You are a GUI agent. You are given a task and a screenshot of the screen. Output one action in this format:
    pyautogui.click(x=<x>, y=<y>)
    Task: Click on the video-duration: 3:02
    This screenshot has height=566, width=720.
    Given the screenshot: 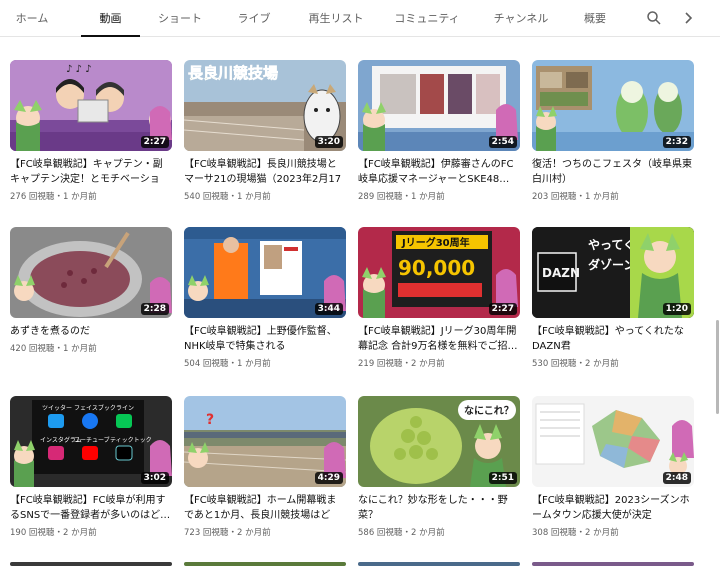 What is the action you would take?
    pyautogui.click(x=154, y=478)
    